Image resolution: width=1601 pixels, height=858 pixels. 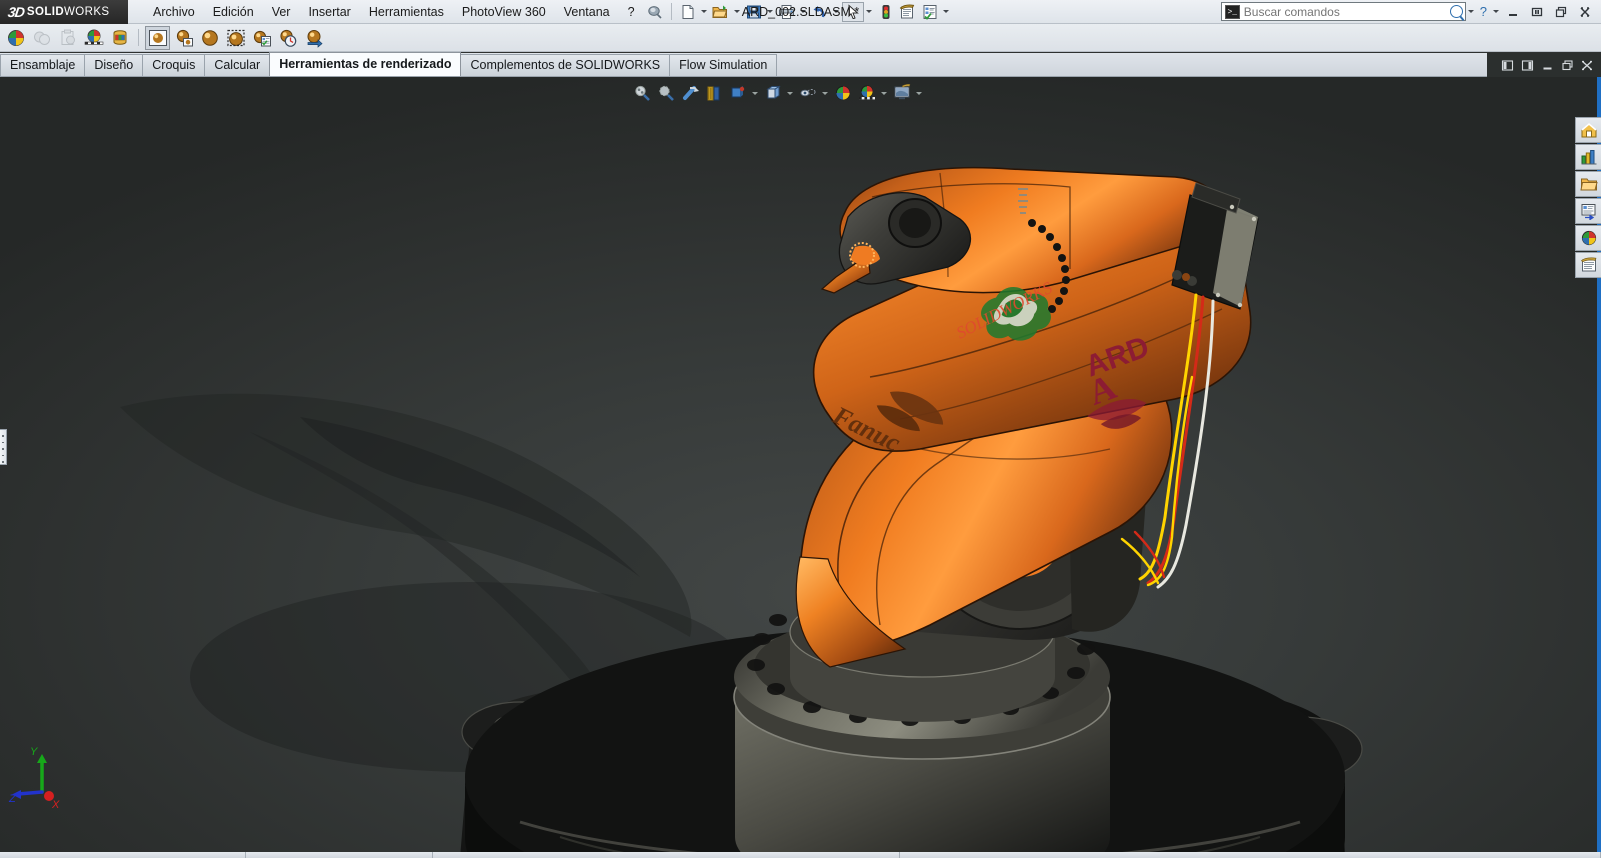 What do you see at coordinates (1507, 65) in the screenshot?
I see `restore-doc-left-icon` at bounding box center [1507, 65].